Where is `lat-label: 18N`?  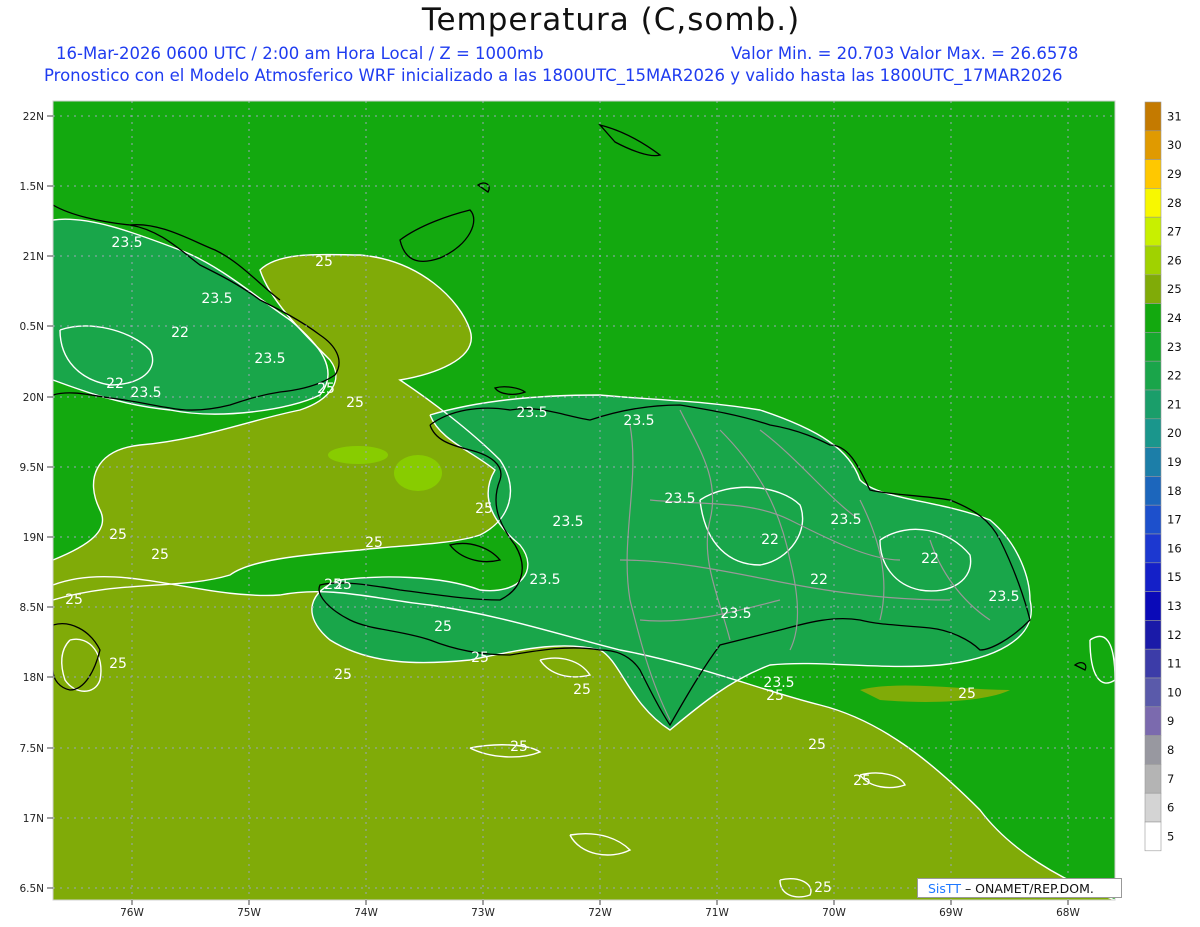
lat-label: 18N is located at coordinates (33, 678).